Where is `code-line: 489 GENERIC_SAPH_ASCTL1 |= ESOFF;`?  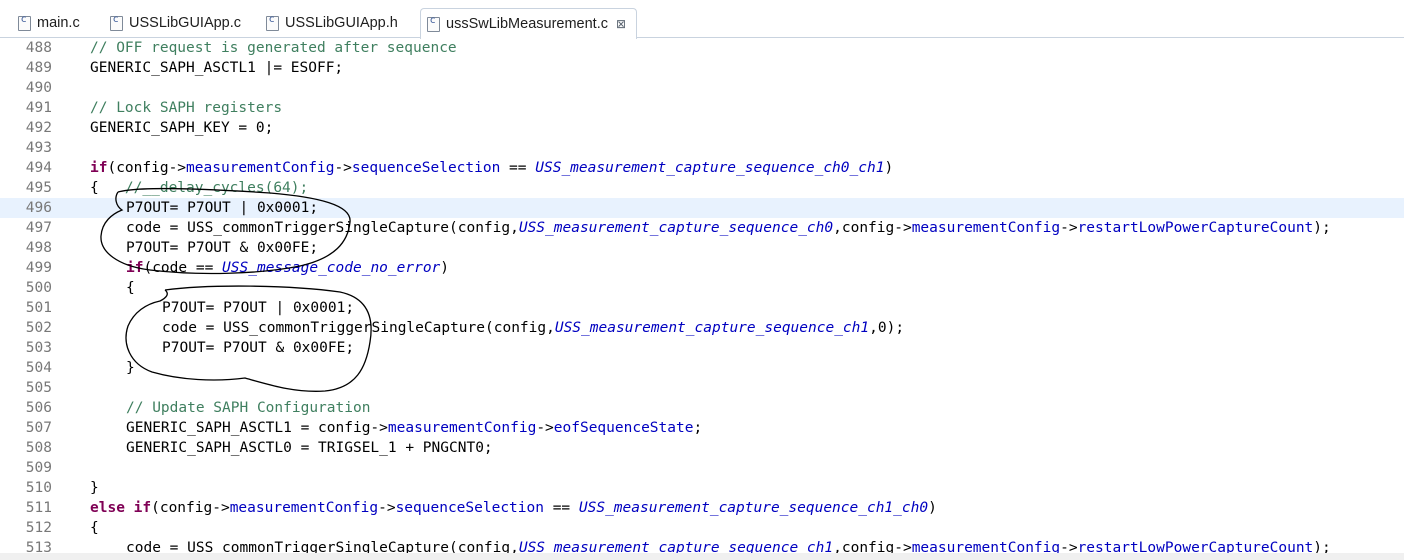 code-line: 489 GENERIC_SAPH_ASCTL1 |= ESOFF; is located at coordinates (702, 68).